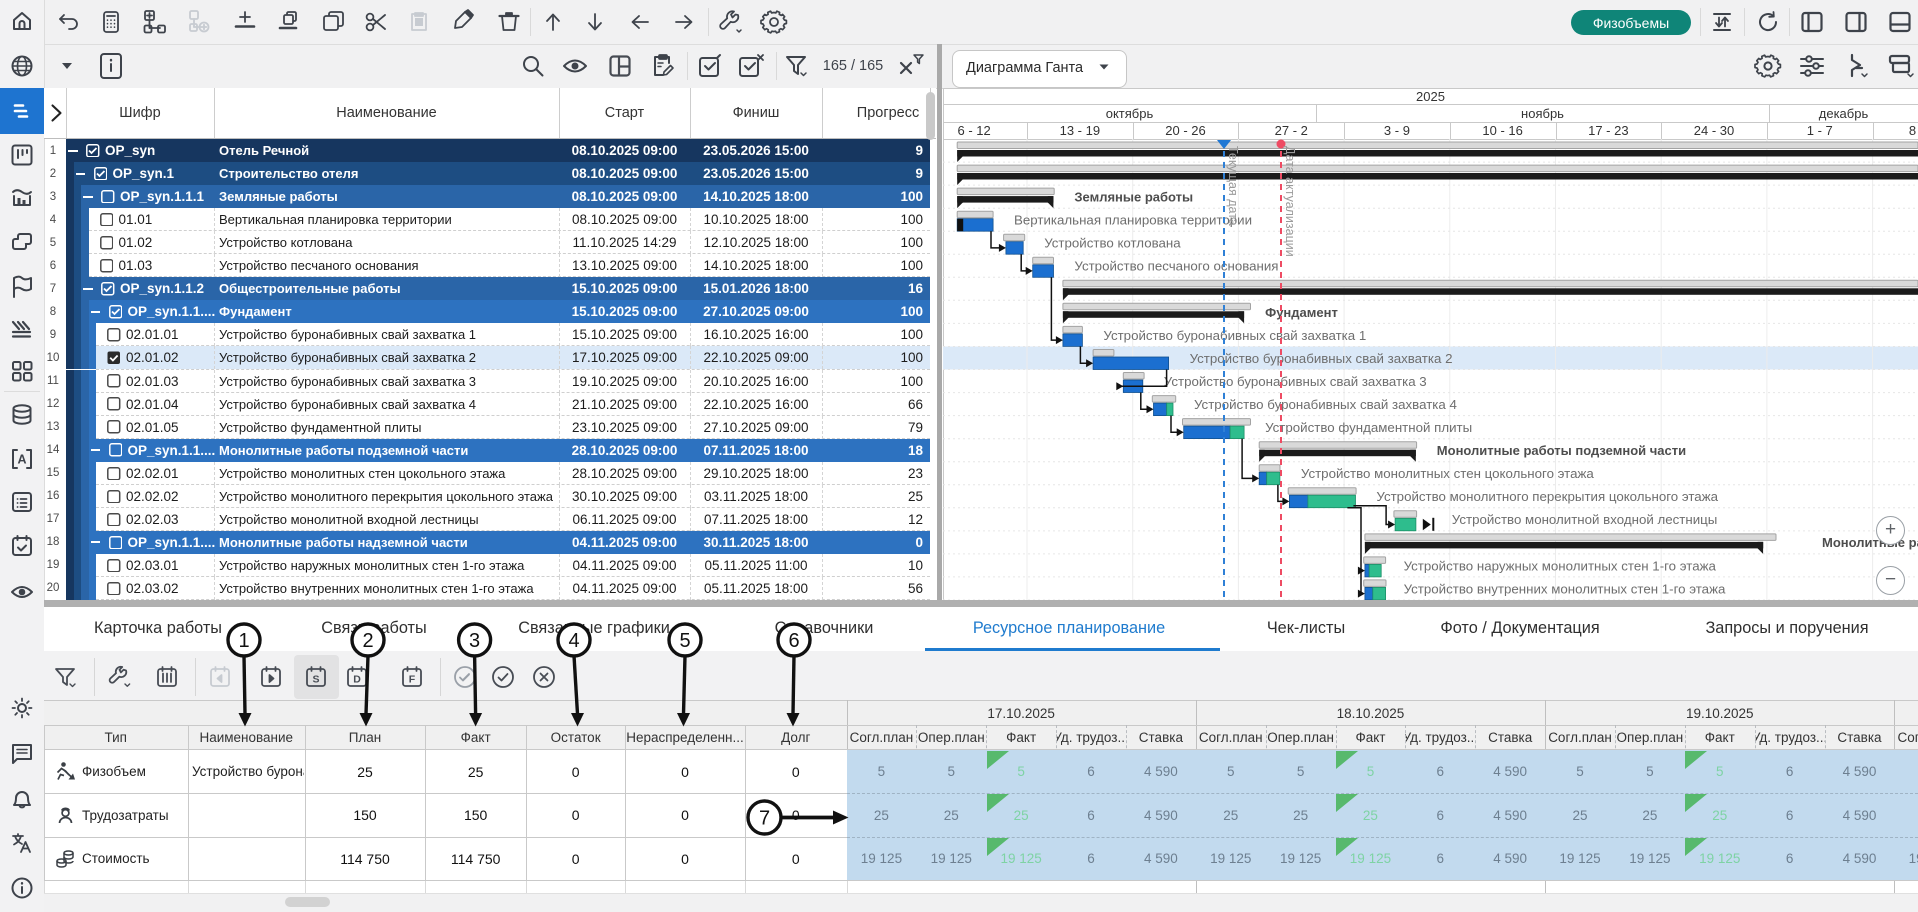  Describe the element at coordinates (573, 641) in the screenshot. I see `svg-text: 4` at that location.